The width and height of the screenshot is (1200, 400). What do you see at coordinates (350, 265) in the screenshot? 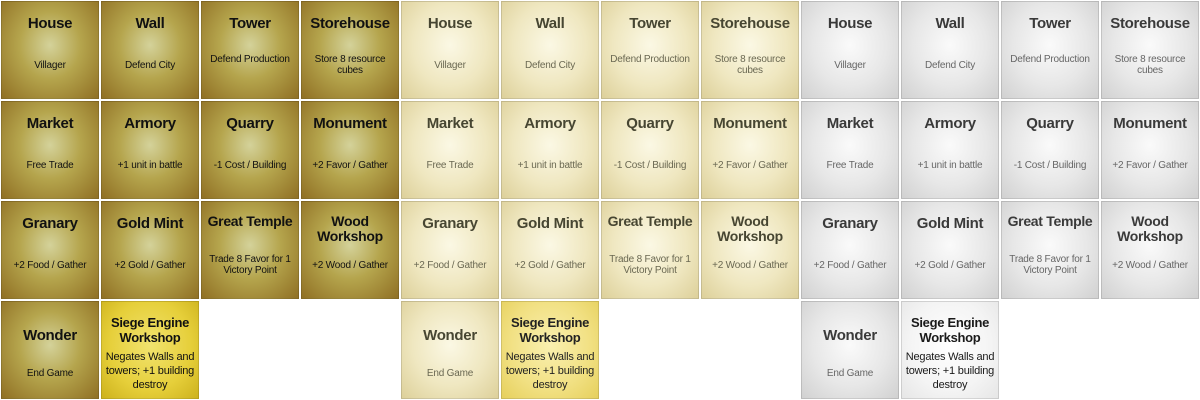
I see `tile-desc: +2 Wood / Gather` at bounding box center [350, 265].